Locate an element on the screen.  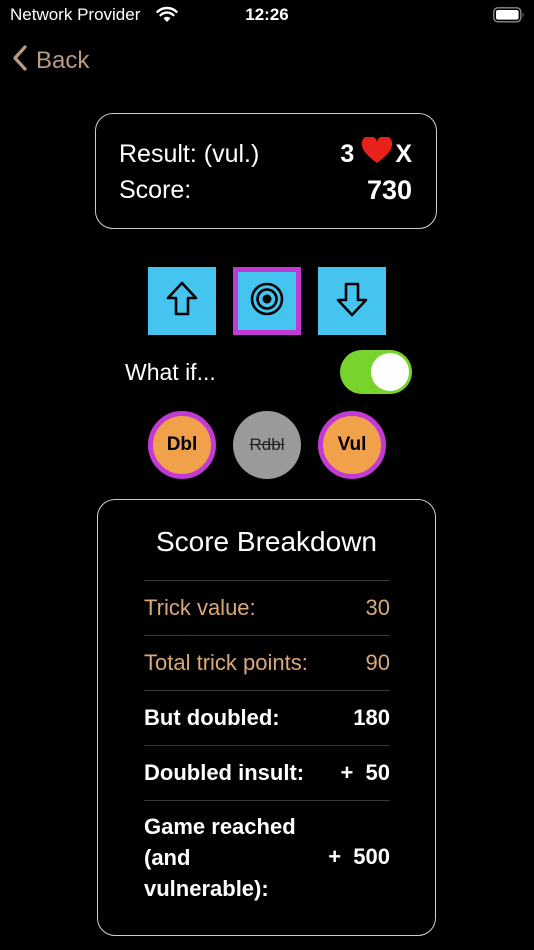
redouble-label: Rdbl is located at coordinates (267, 444).